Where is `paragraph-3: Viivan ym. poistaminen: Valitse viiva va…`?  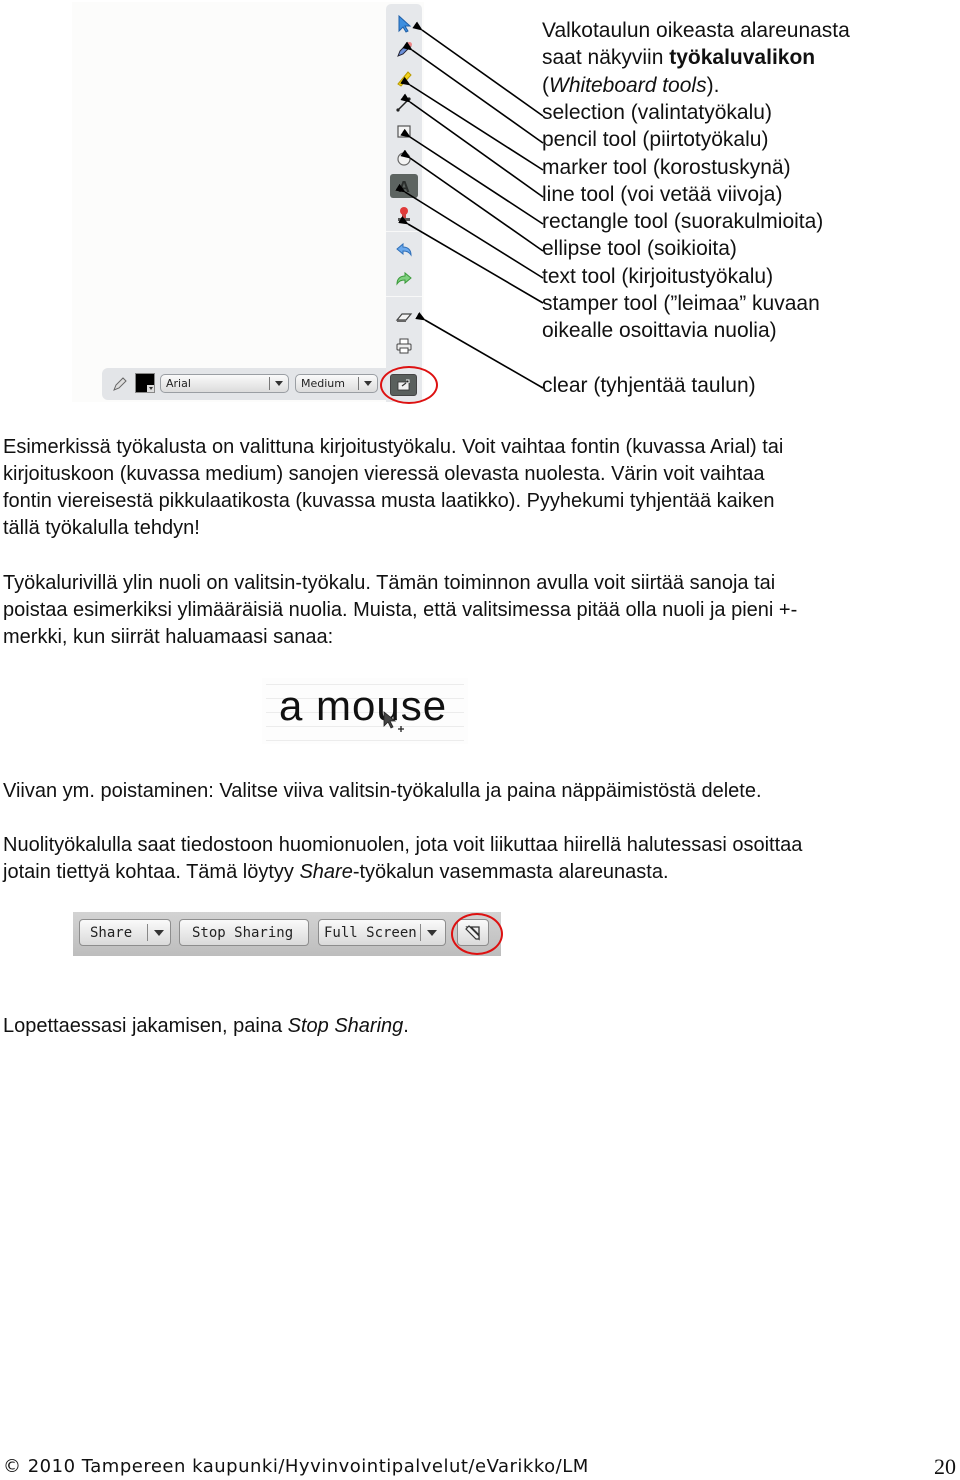
paragraph-3: Viivan ym. poistaminen: Valitse viiva va… is located at coordinates (382, 791).